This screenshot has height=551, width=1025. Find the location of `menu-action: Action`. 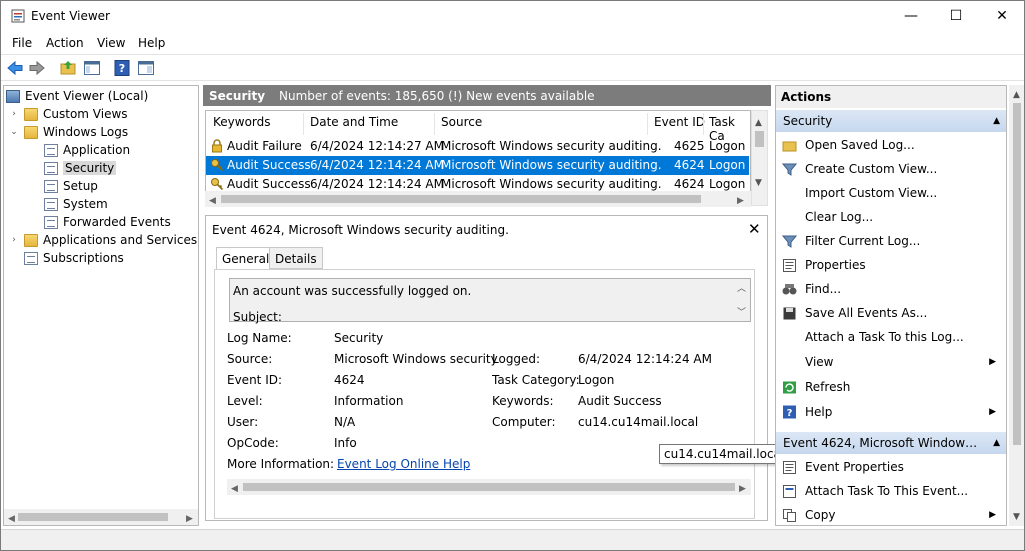

menu-action: Action is located at coordinates (65, 43).